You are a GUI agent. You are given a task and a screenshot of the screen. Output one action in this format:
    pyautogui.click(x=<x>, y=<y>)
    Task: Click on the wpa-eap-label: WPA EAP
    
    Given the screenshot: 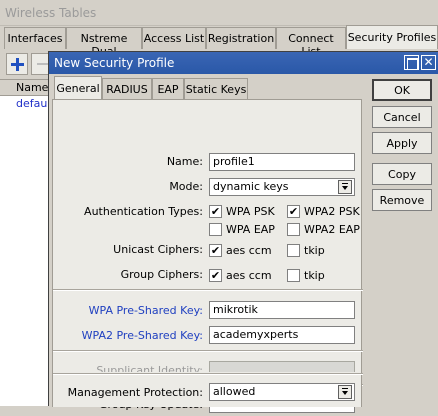 What is the action you would take?
    pyautogui.click(x=250, y=229)
    